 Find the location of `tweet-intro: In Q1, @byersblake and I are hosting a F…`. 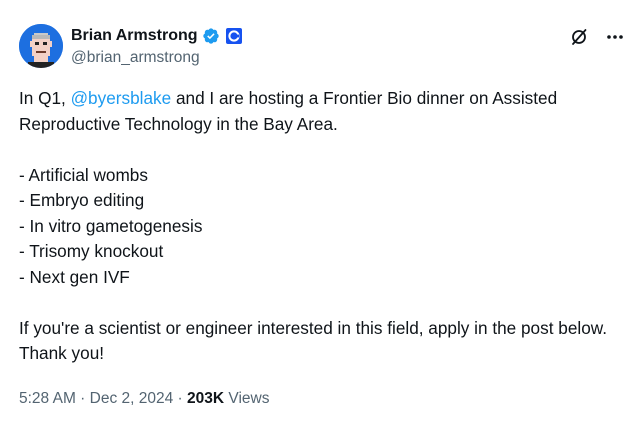

tweet-intro: In Q1, @byersblake and I are hosting a F… is located at coordinates (321, 111).